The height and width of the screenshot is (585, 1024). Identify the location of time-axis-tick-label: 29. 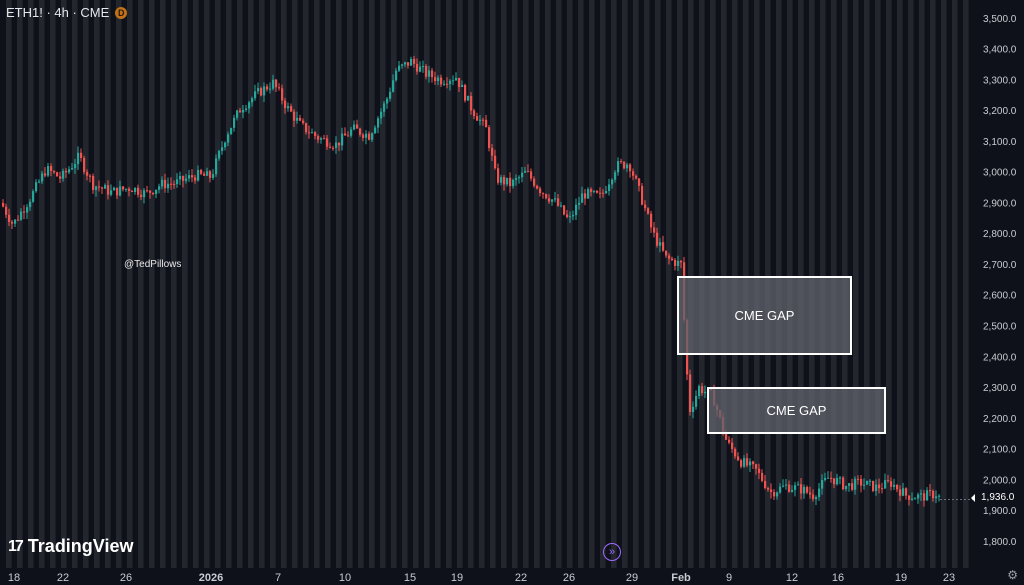
(632, 578).